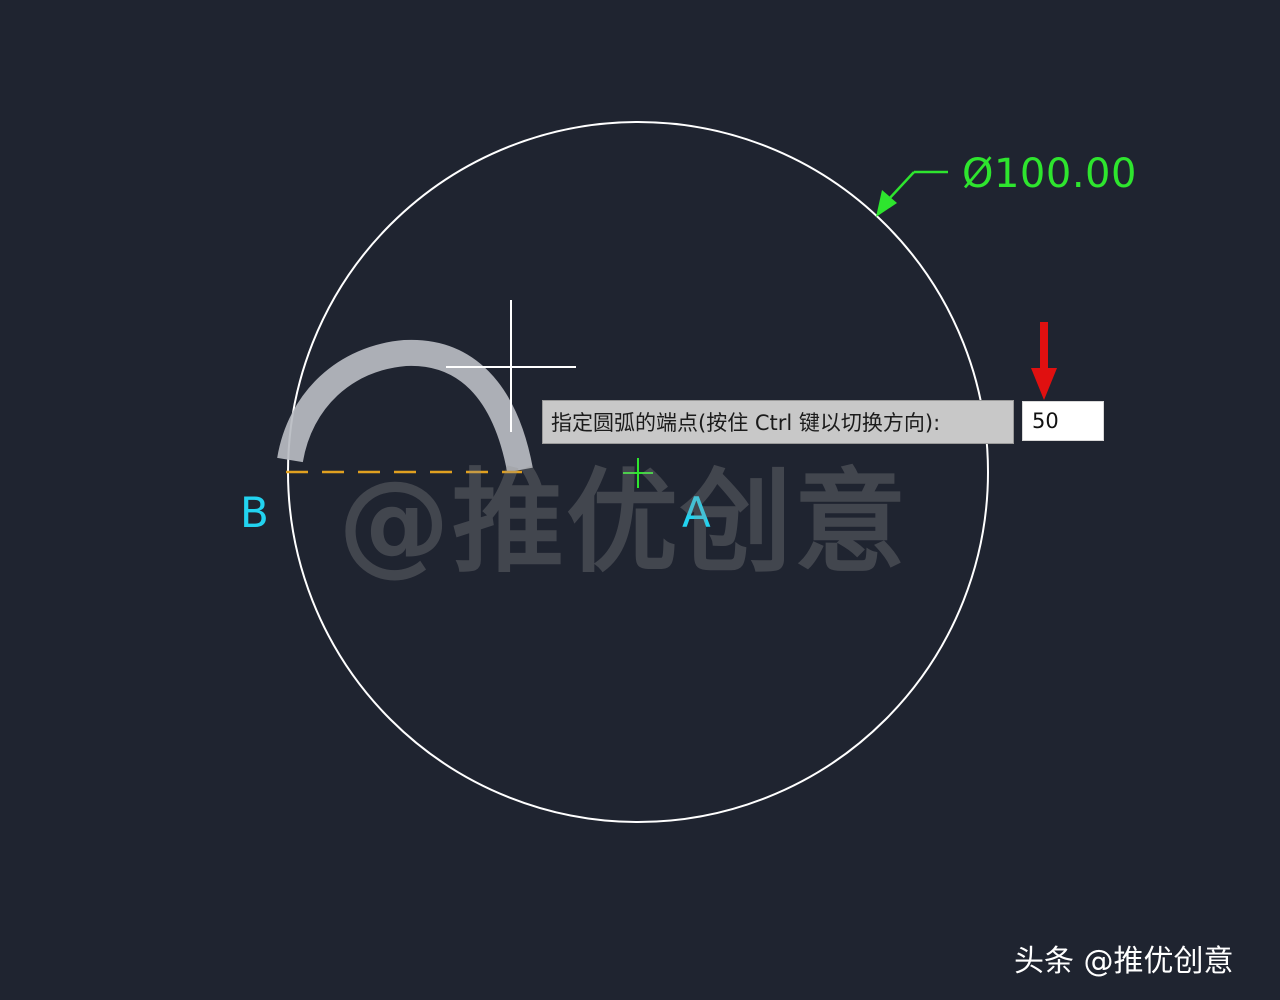 This screenshot has width=1280, height=1000. I want to click on dynamic-input-field: 50, so click(1063, 421).